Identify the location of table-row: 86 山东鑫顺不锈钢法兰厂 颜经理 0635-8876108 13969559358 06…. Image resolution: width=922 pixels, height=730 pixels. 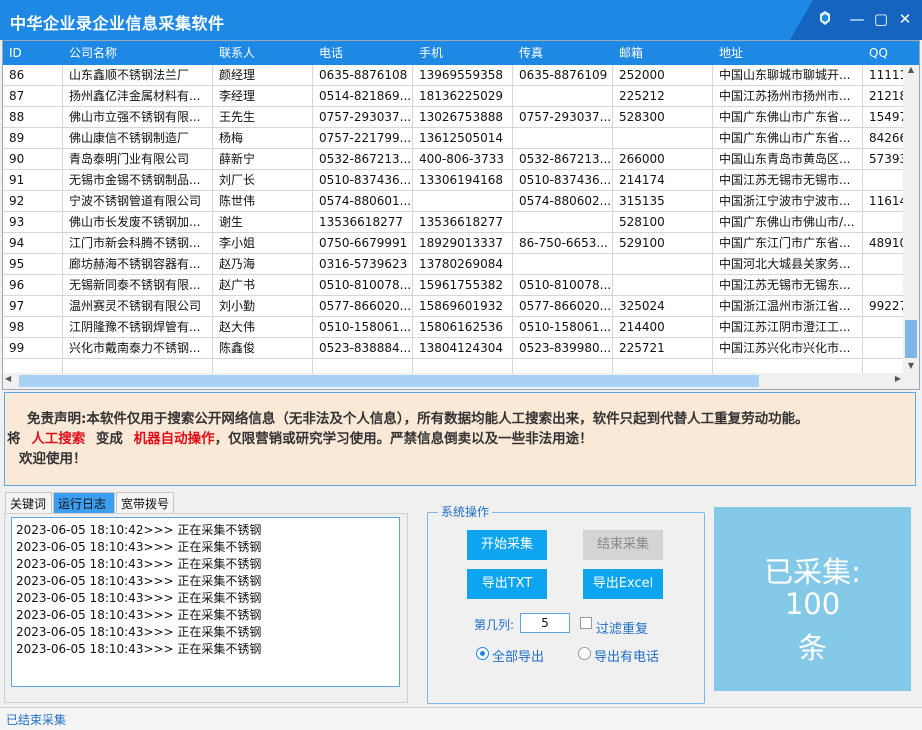
(455, 75).